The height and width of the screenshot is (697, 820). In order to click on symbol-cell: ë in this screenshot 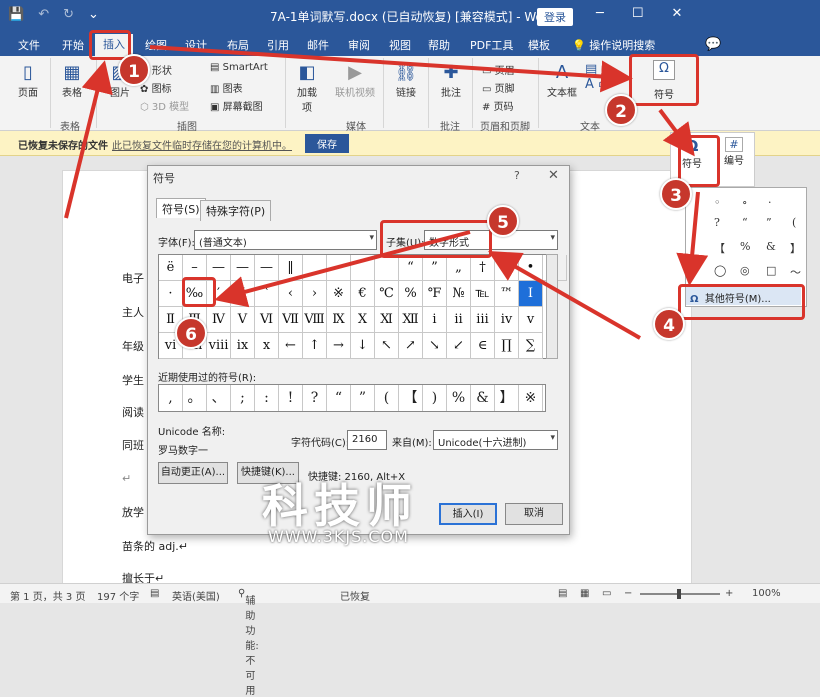, I will do `click(171, 268)`.